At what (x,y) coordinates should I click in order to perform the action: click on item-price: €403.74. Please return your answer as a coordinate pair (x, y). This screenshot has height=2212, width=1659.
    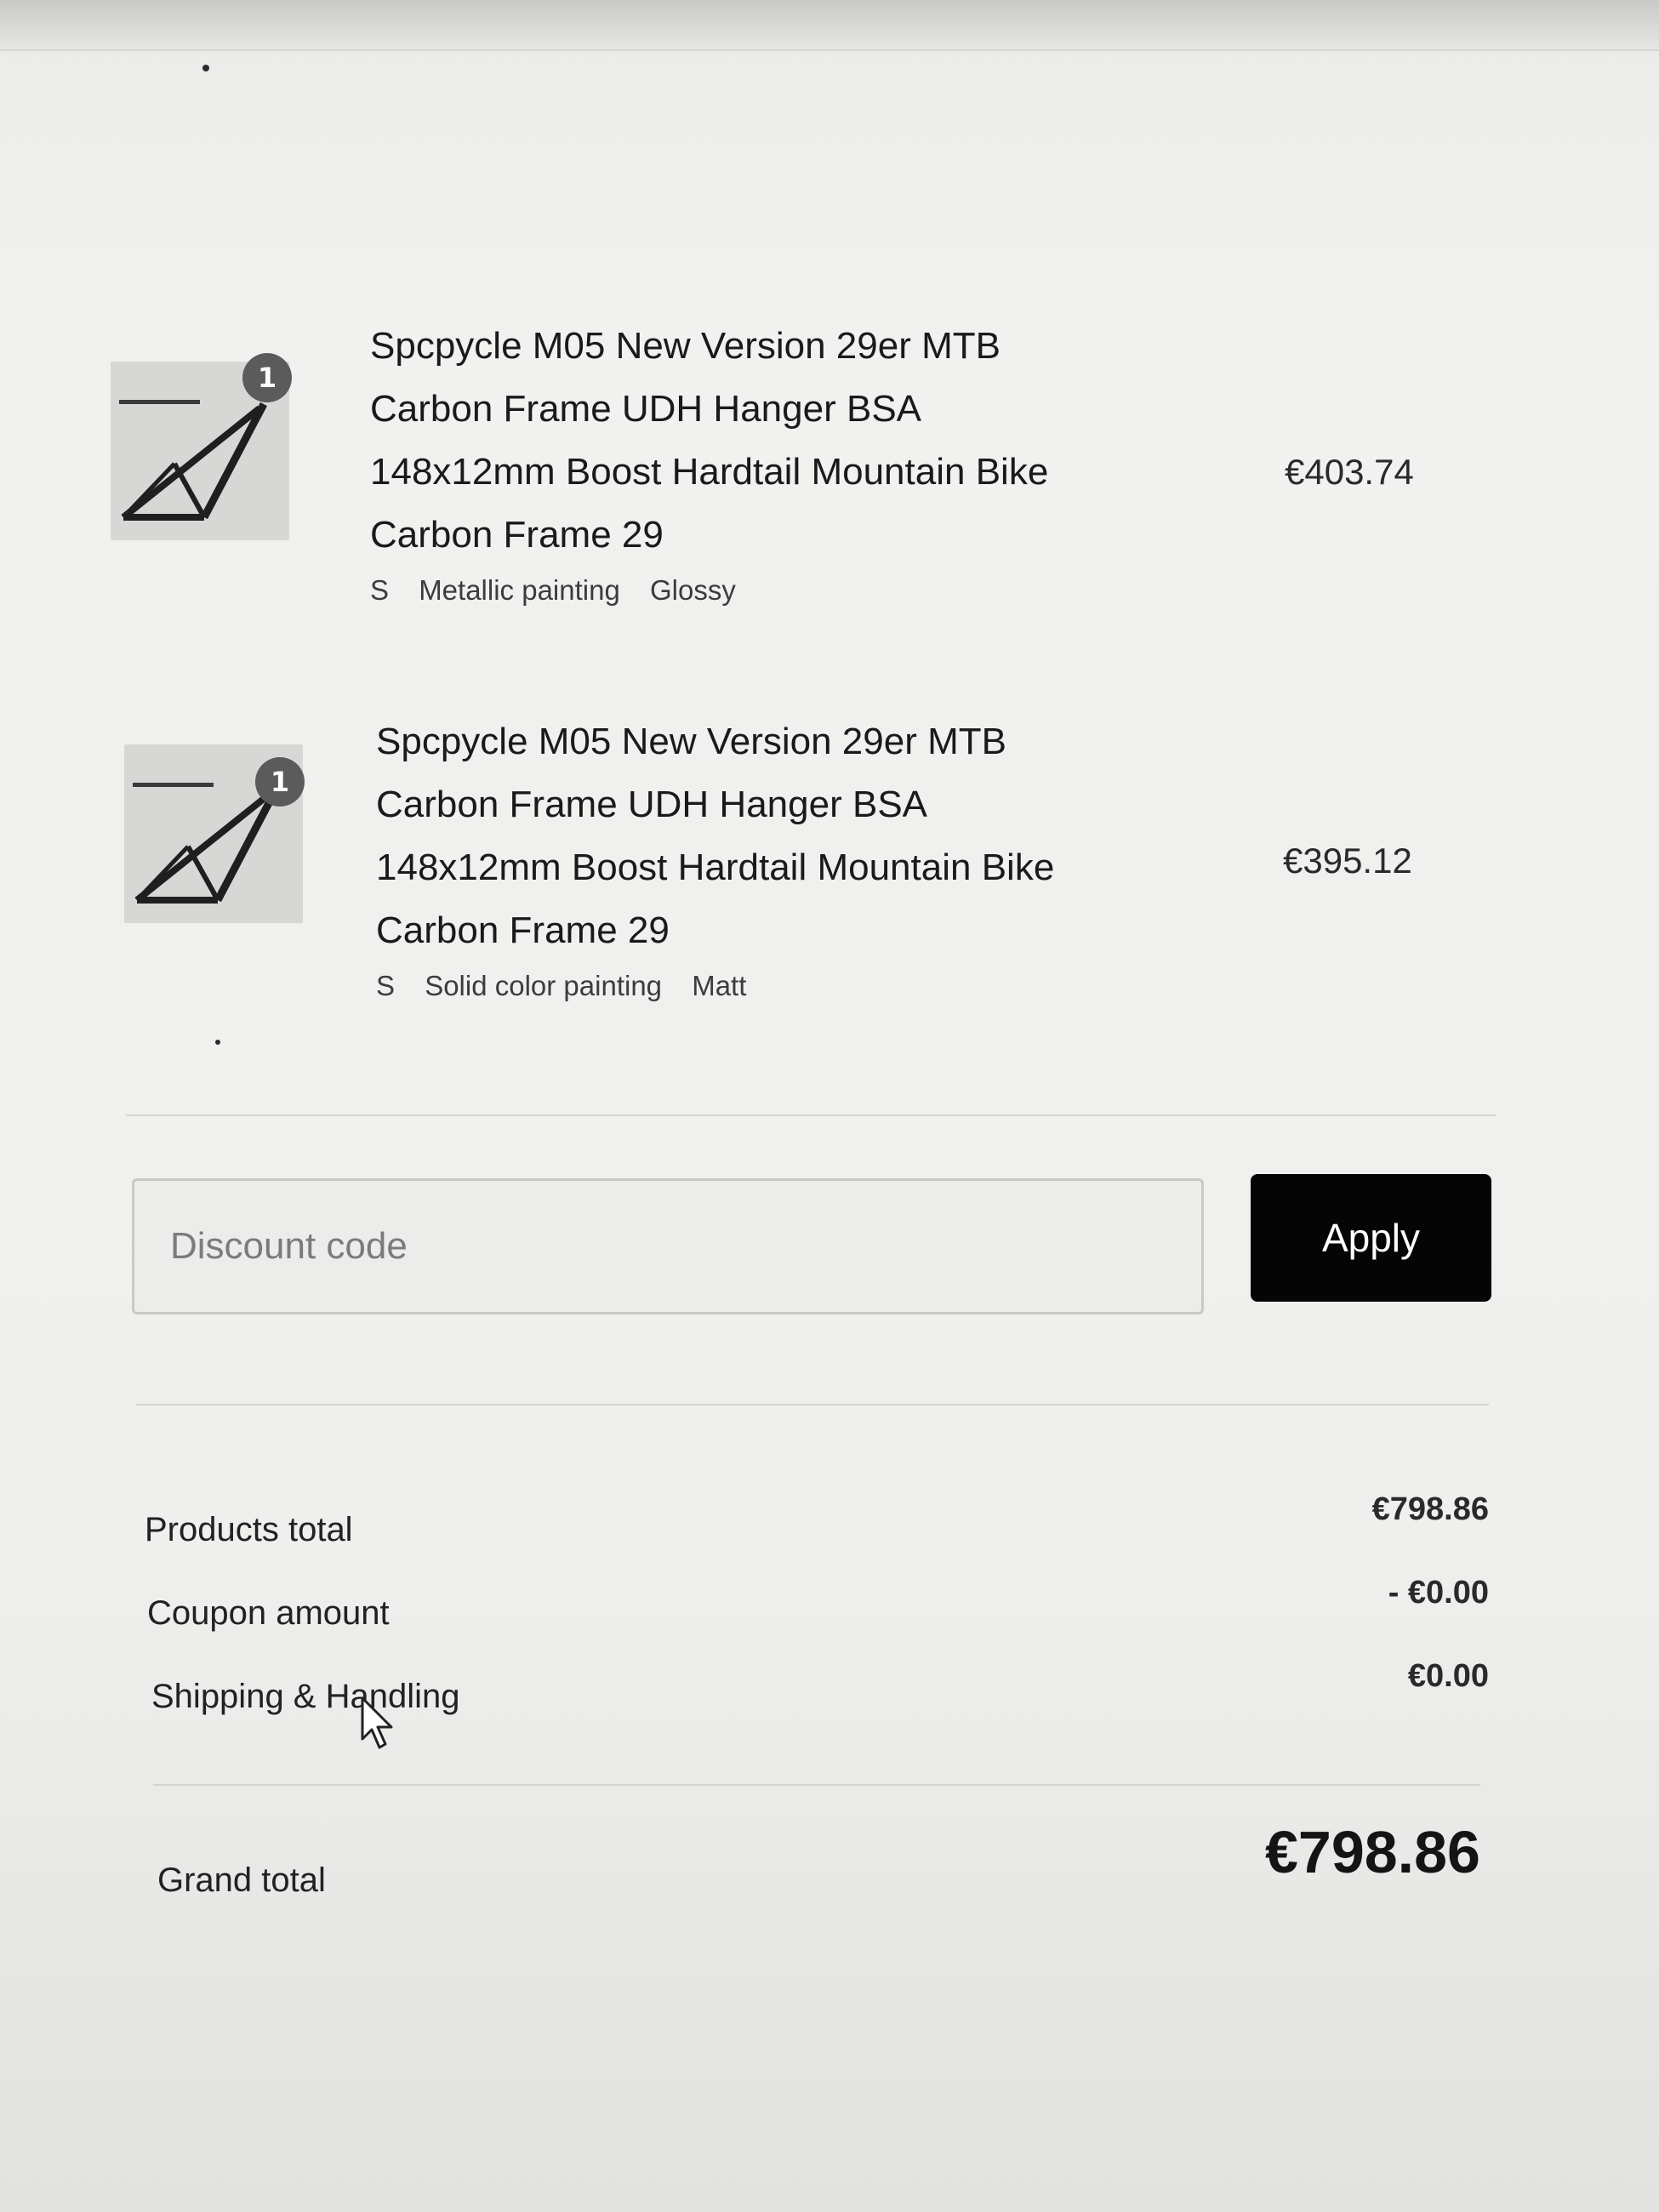
    Looking at the image, I should click on (1349, 472).